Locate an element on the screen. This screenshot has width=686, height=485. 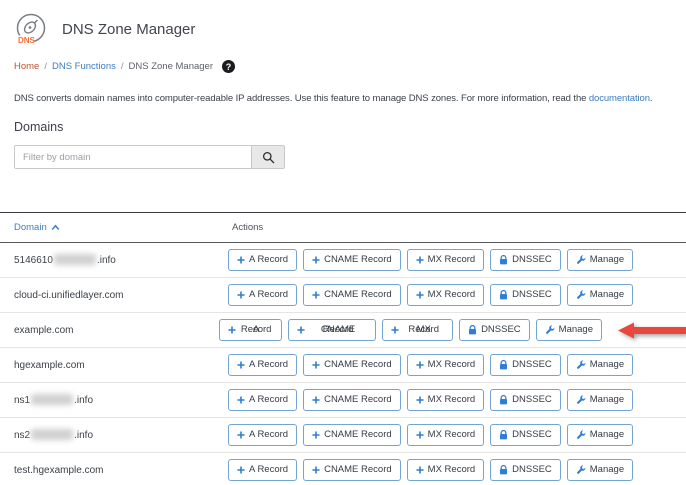
domain-text: cloud-ci.unifiedlayer.com is located at coordinates (69, 295).